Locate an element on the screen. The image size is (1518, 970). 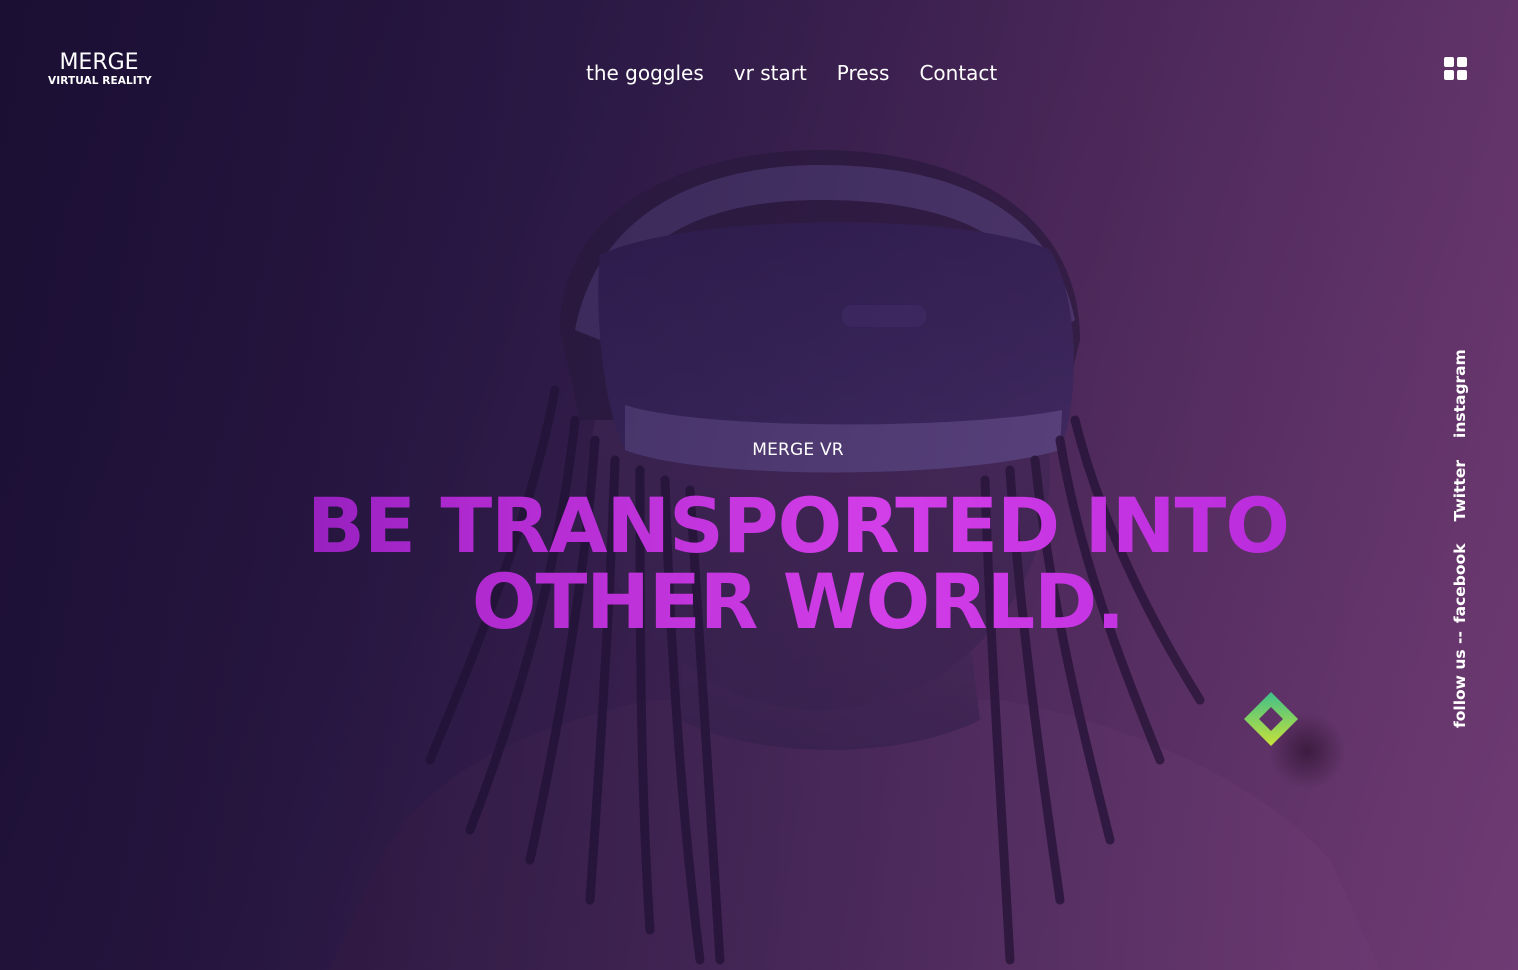
brand-logo: MERGE VIRTUAL REALITY is located at coordinates (100, 69).